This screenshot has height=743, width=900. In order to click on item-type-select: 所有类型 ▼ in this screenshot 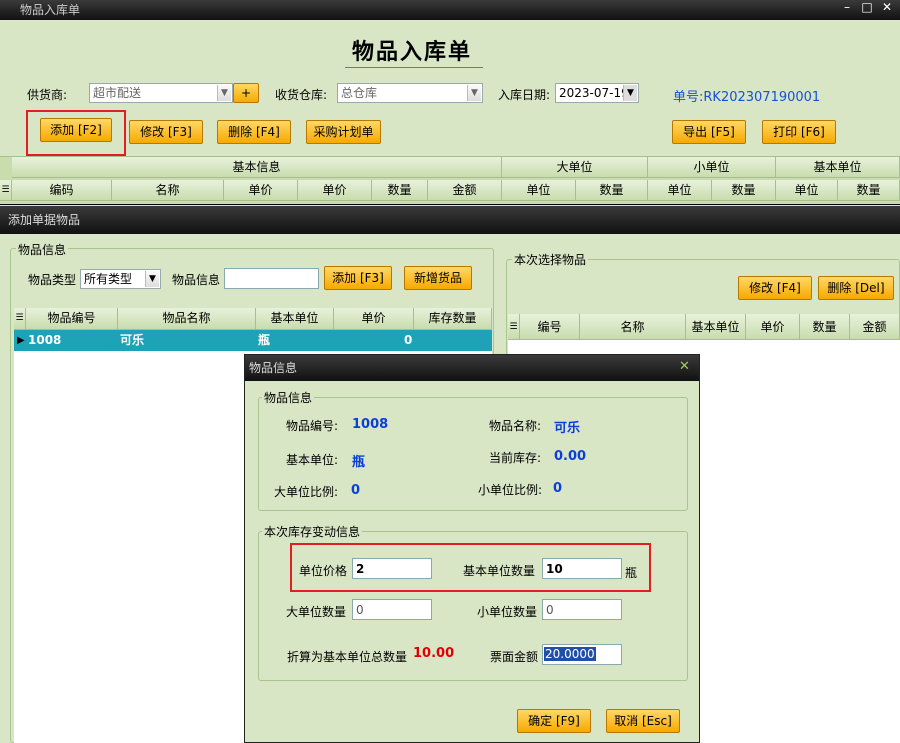, I will do `click(120, 279)`.